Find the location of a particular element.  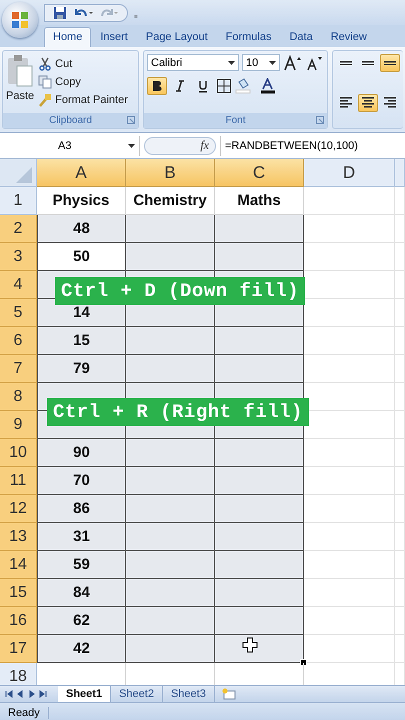

ribbon-tab: Home is located at coordinates (68, 37).